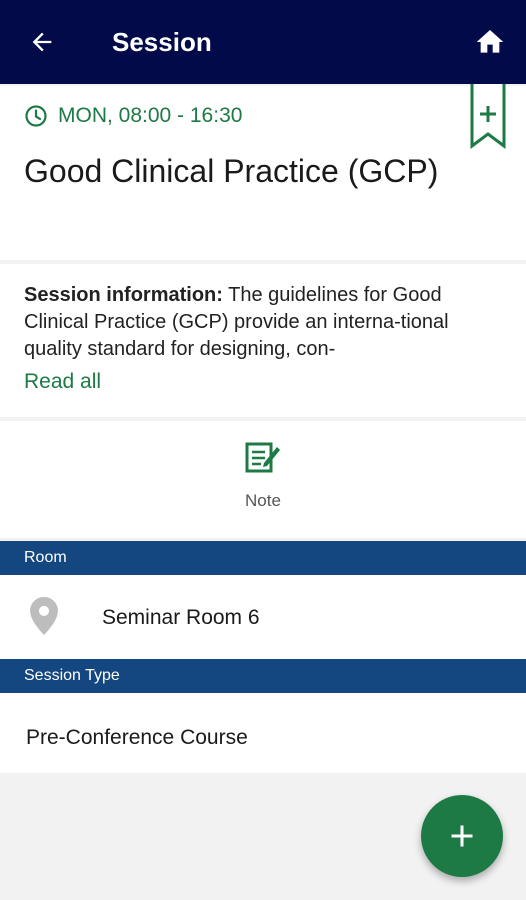  Describe the element at coordinates (150, 115) in the screenshot. I see `session-time: MON, 08:00 - 16:30` at that location.